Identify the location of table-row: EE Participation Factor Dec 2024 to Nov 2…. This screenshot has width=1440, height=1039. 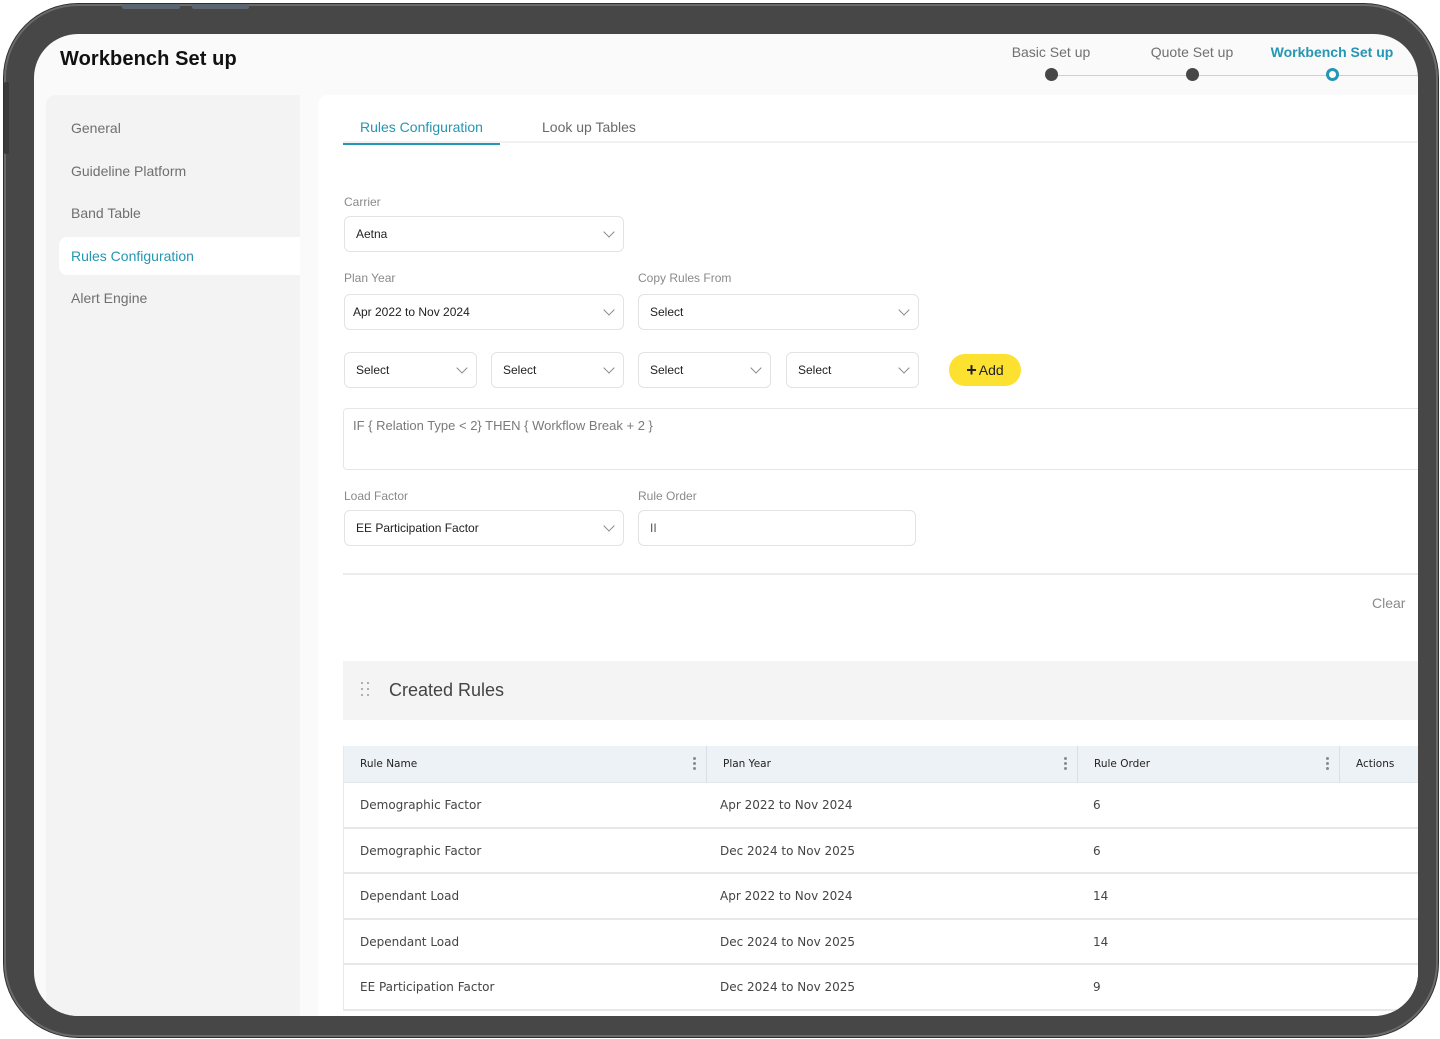
(881, 988).